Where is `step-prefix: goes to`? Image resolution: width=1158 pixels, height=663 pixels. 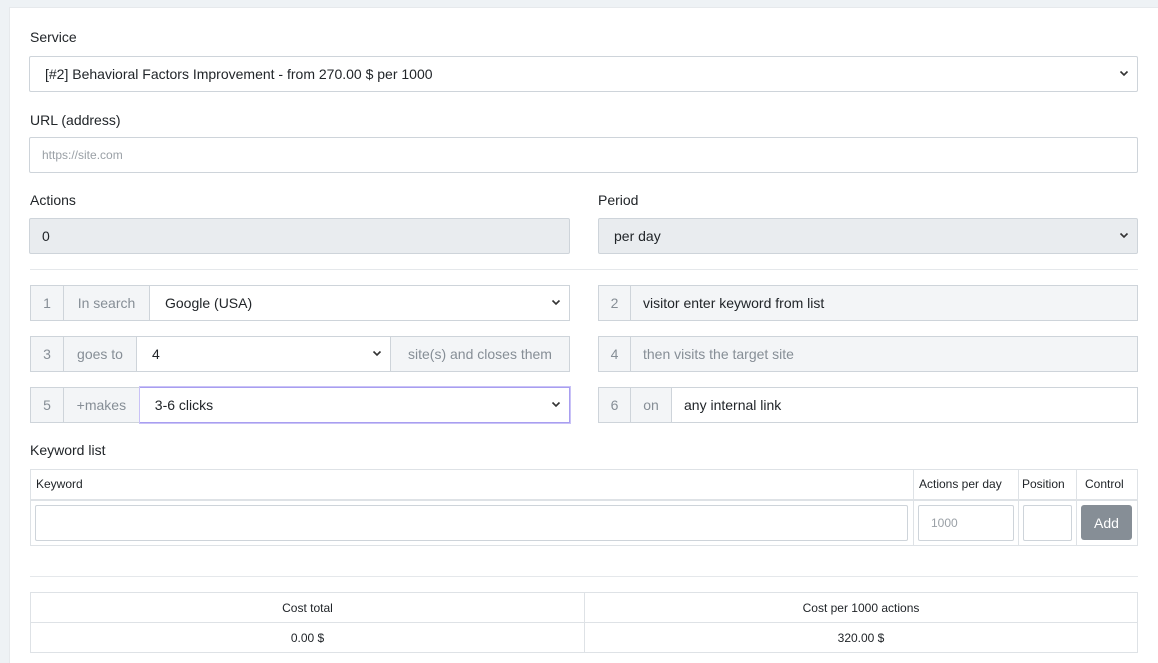 step-prefix: goes to is located at coordinates (100, 354).